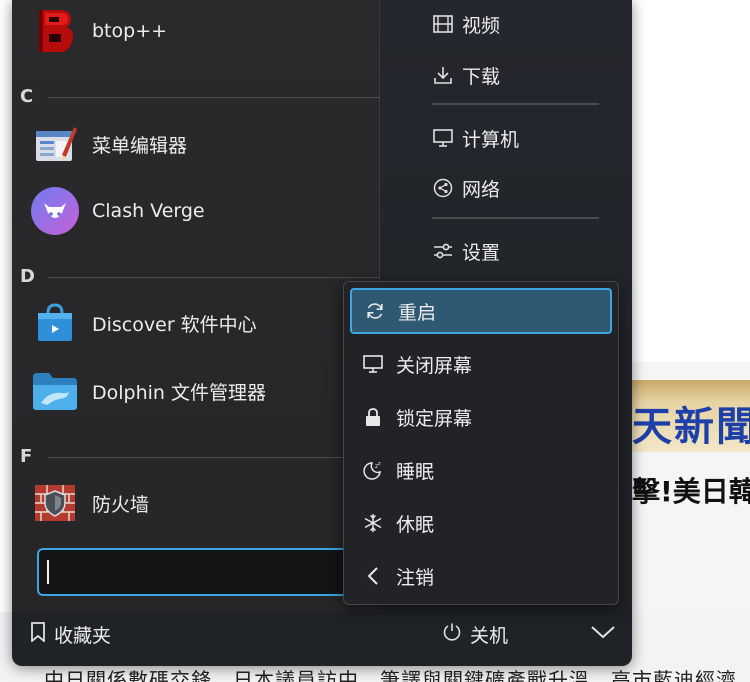  What do you see at coordinates (415, 471) in the screenshot?
I see `menu-item-label: 睡眠` at bounding box center [415, 471].